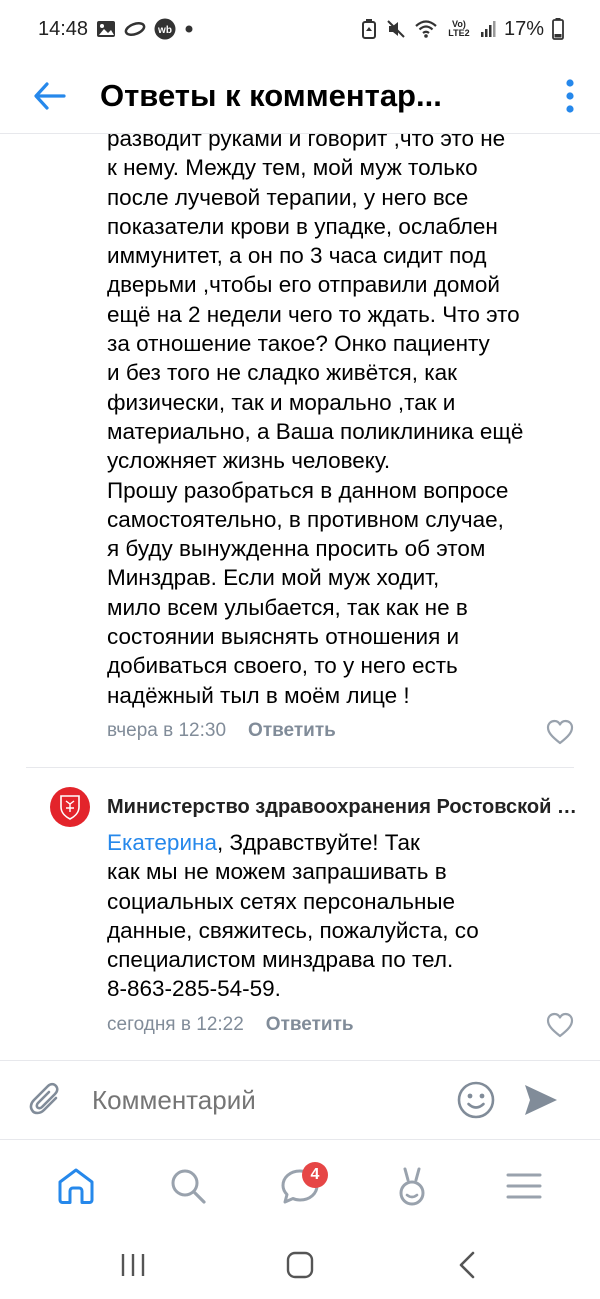 The width and height of the screenshot is (600, 1299). Describe the element at coordinates (570, 95) in the screenshot. I see `more-vertical-icon` at that location.